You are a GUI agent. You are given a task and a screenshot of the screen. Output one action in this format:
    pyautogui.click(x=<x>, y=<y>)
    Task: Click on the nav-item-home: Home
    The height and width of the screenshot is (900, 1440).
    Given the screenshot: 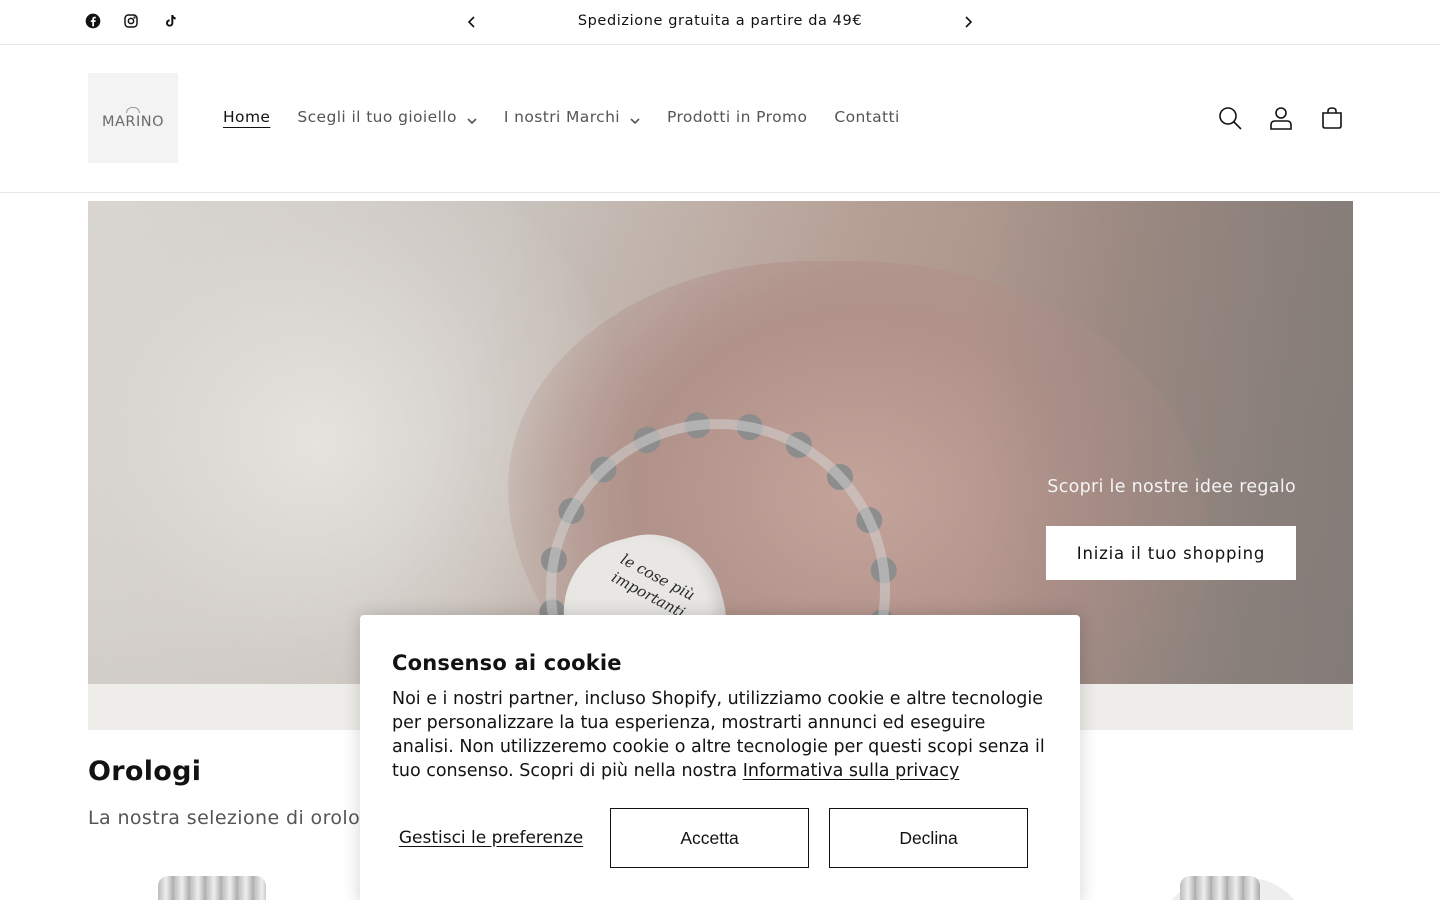 What is the action you would take?
    pyautogui.click(x=246, y=117)
    